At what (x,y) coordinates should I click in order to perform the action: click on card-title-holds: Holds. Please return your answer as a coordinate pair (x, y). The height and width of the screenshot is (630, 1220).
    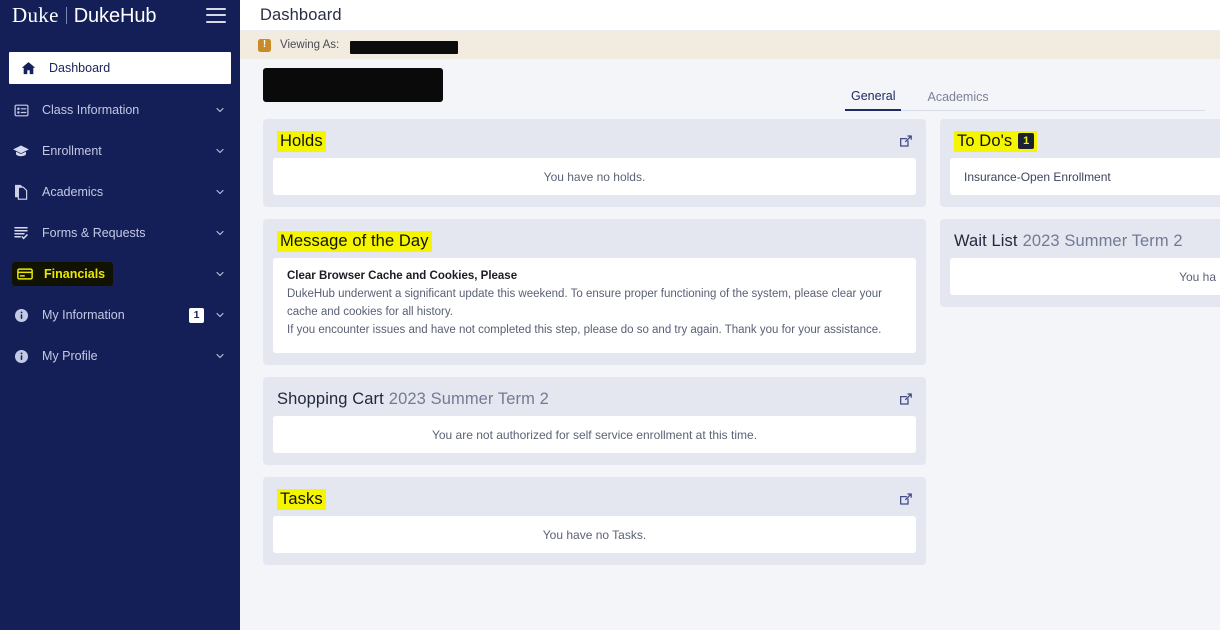
    Looking at the image, I should click on (301, 141).